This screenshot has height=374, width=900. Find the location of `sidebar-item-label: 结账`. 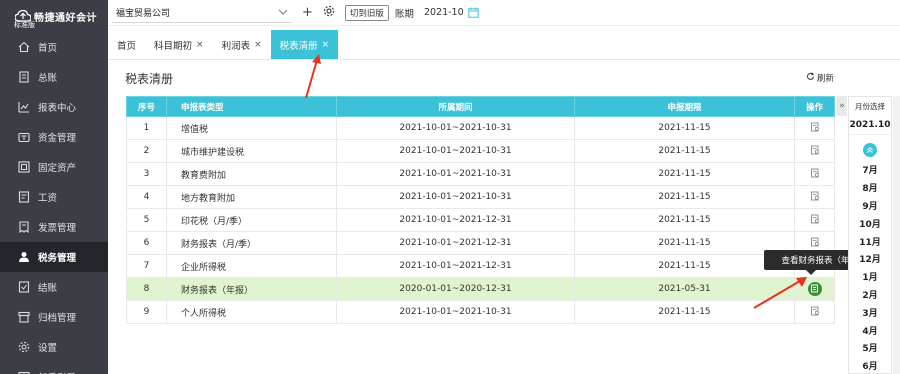

sidebar-item-label: 结账 is located at coordinates (48, 288).